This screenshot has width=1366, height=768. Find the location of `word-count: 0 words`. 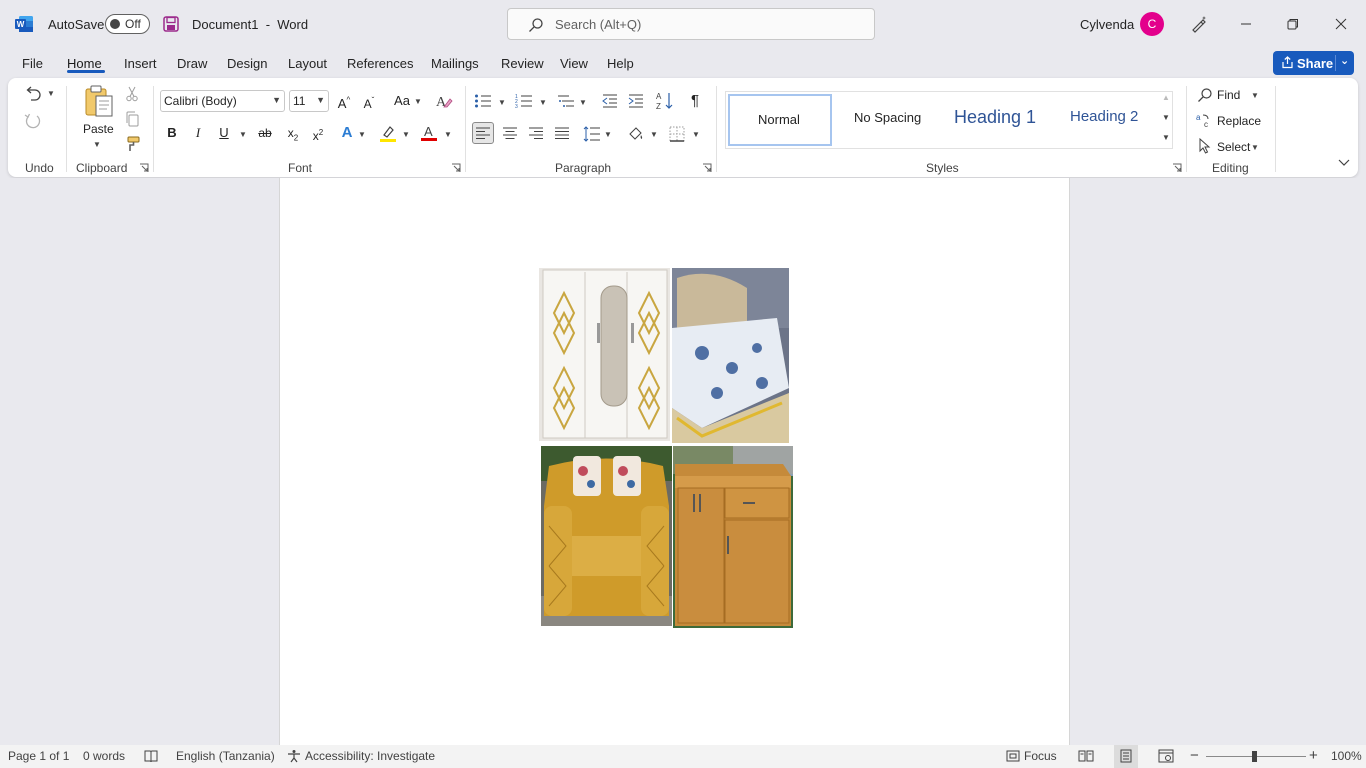

word-count: 0 words is located at coordinates (104, 756).